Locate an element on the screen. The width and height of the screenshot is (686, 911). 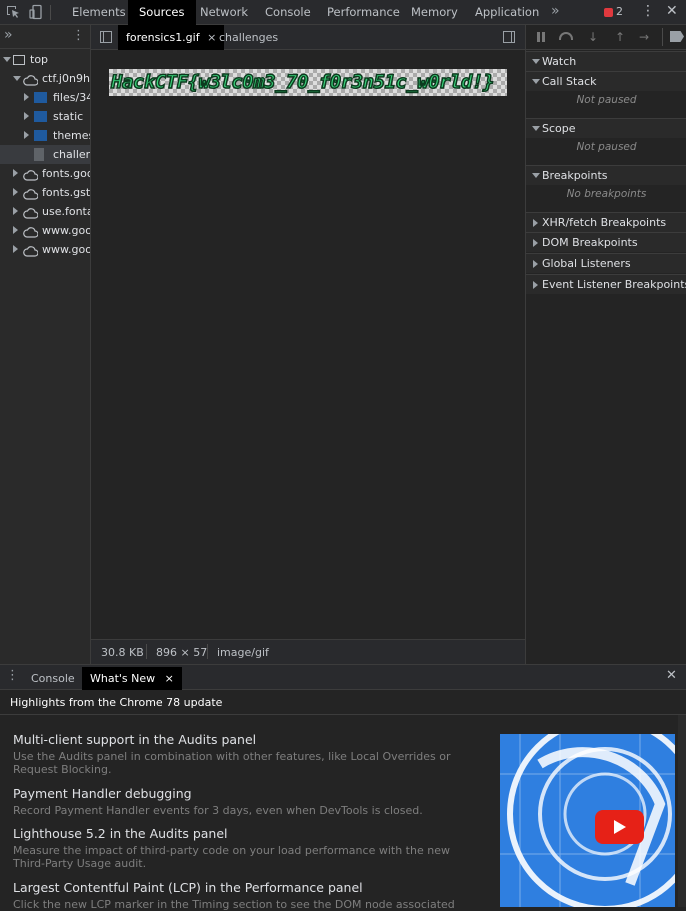
tree-item: static is located at coordinates (45, 116).